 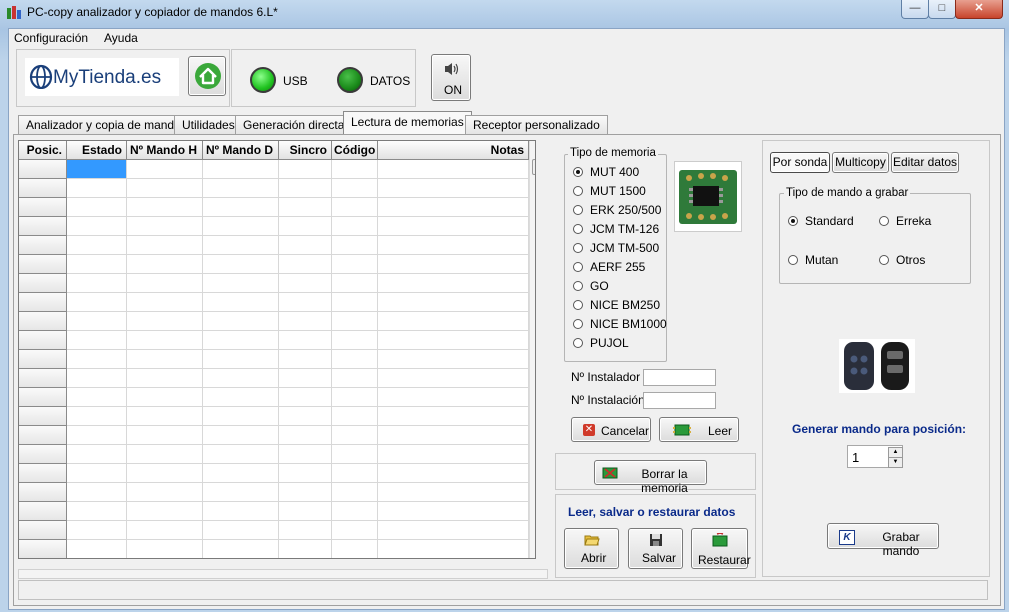 What do you see at coordinates (902, 261) in the screenshot?
I see `mode-radio-otros: Otros` at bounding box center [902, 261].